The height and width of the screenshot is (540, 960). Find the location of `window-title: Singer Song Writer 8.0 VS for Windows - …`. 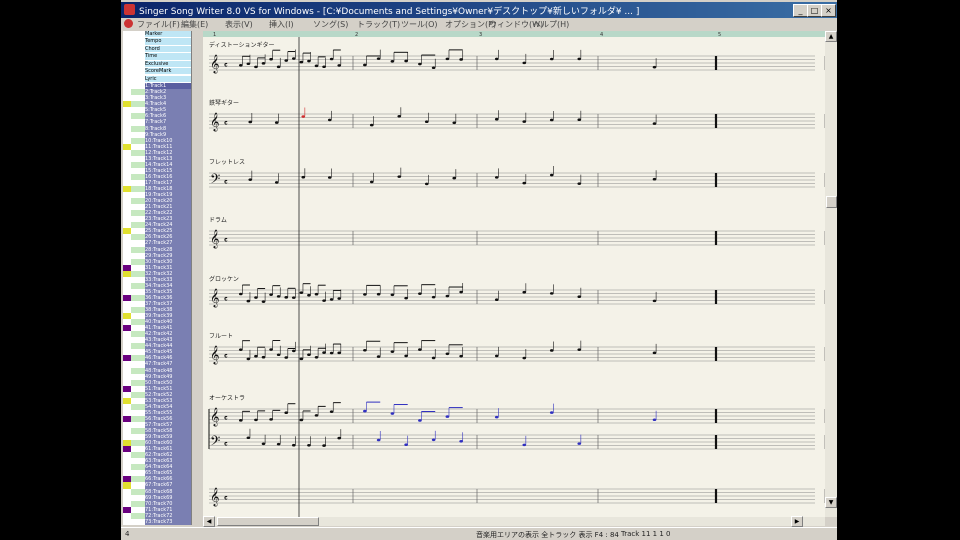

window-title: Singer Song Writer 8.0 VS for Windows - … is located at coordinates (389, 12).